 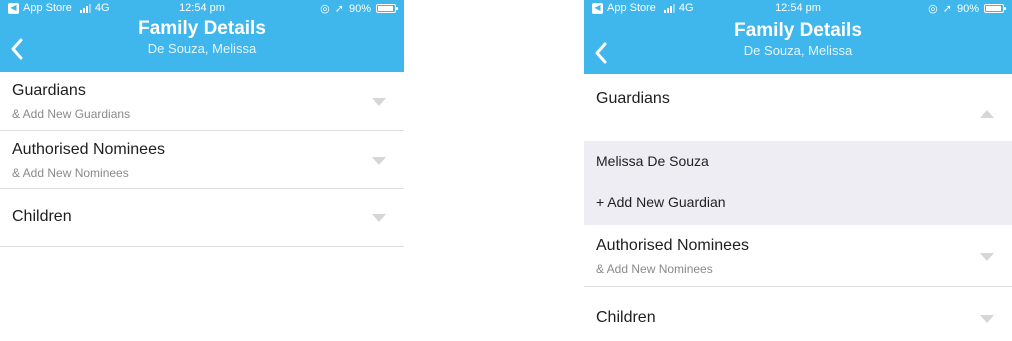 What do you see at coordinates (798, 107) in the screenshot?
I see `section-guardians: Guardians` at bounding box center [798, 107].